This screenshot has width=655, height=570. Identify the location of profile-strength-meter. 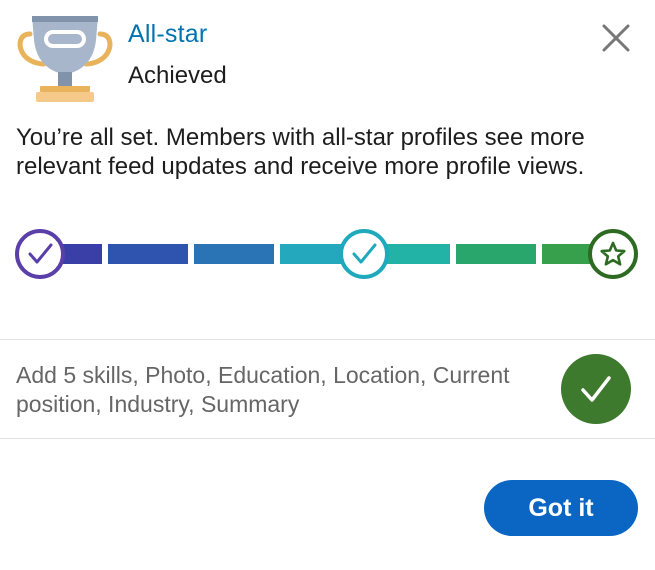
(326, 254).